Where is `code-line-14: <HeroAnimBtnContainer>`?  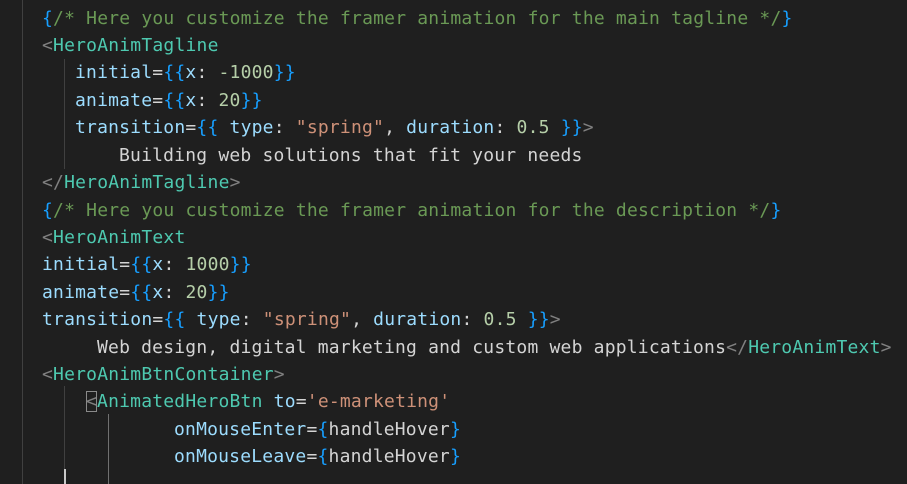
code-line-14: <HeroAnimBtnContainer> is located at coordinates (163, 374).